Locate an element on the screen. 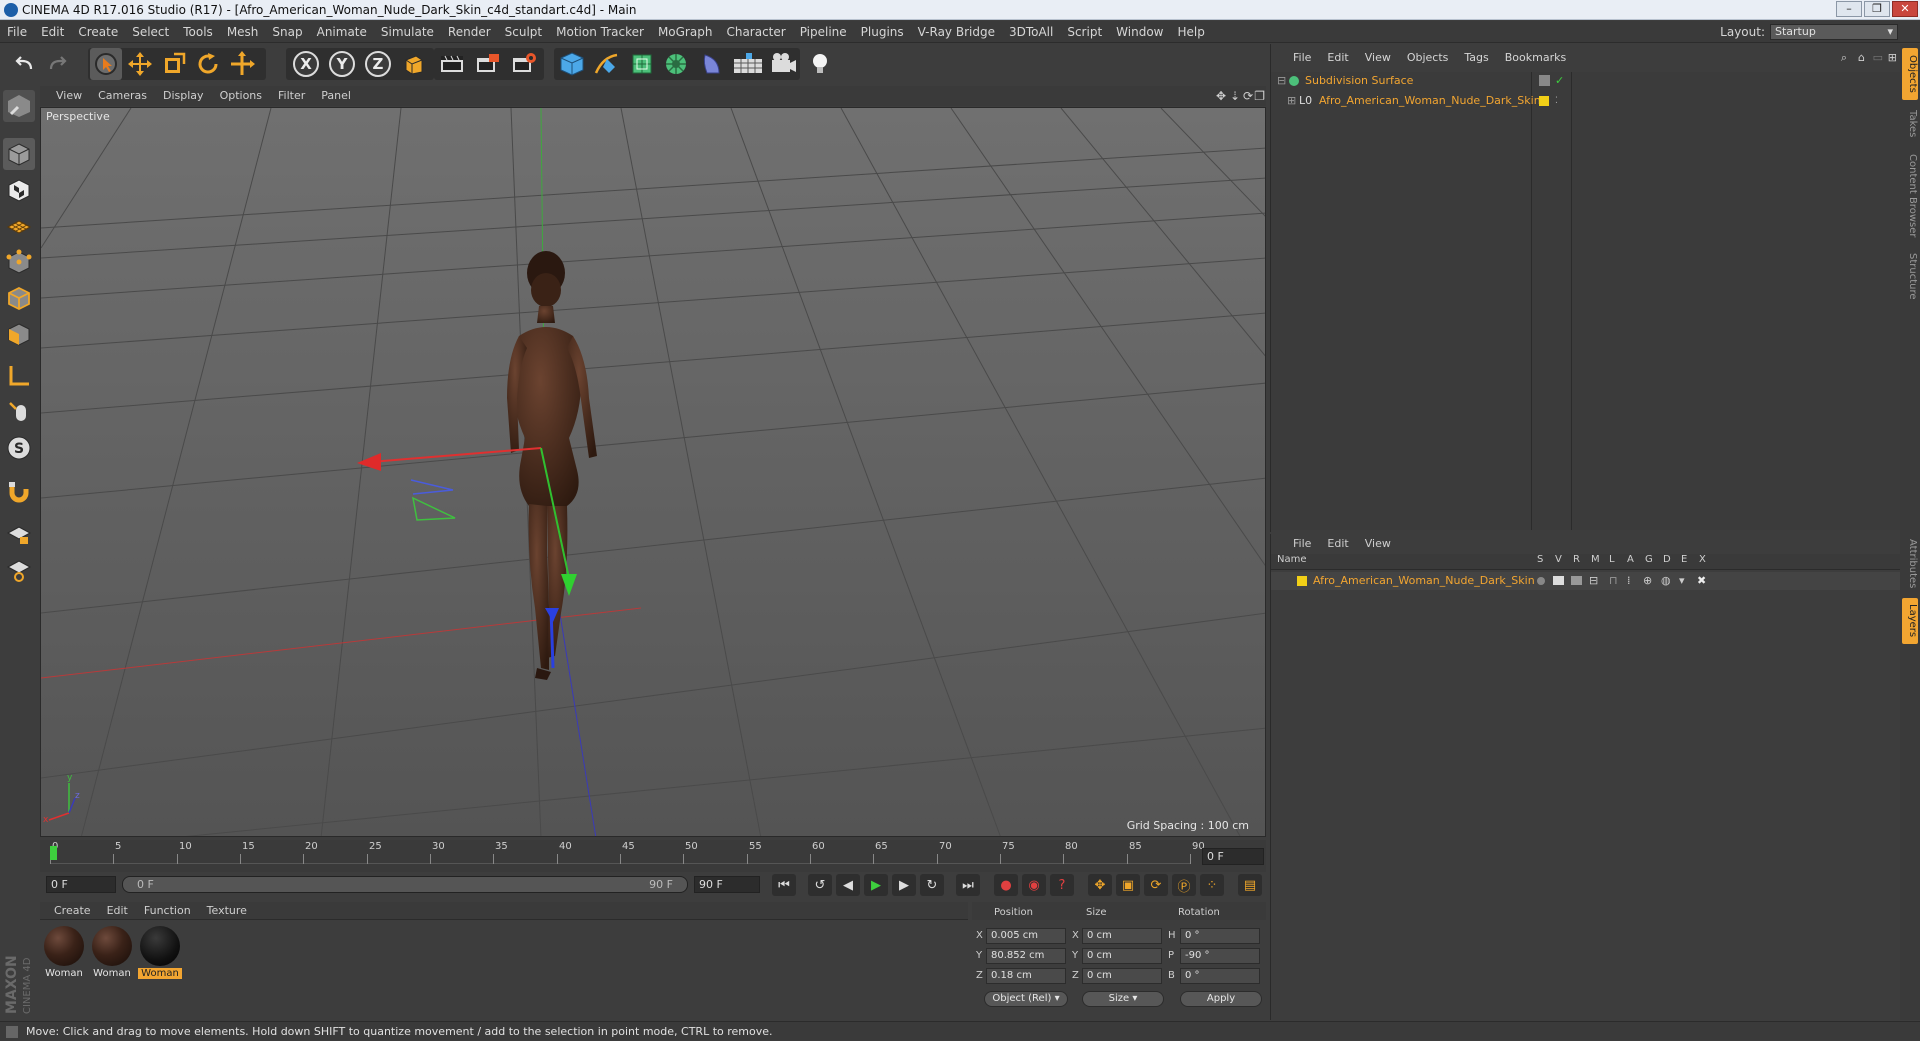 This screenshot has width=1920, height=1041. object-menu-view: View is located at coordinates (1378, 58).